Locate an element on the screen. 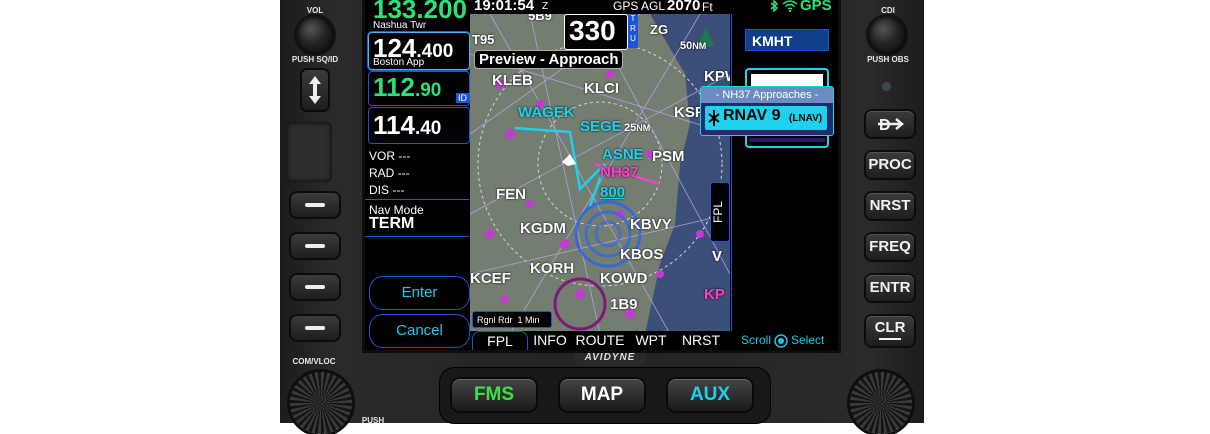 This screenshot has width=1210, height=434. approach-item: RNAV 9 (LNAV) is located at coordinates (766, 118).